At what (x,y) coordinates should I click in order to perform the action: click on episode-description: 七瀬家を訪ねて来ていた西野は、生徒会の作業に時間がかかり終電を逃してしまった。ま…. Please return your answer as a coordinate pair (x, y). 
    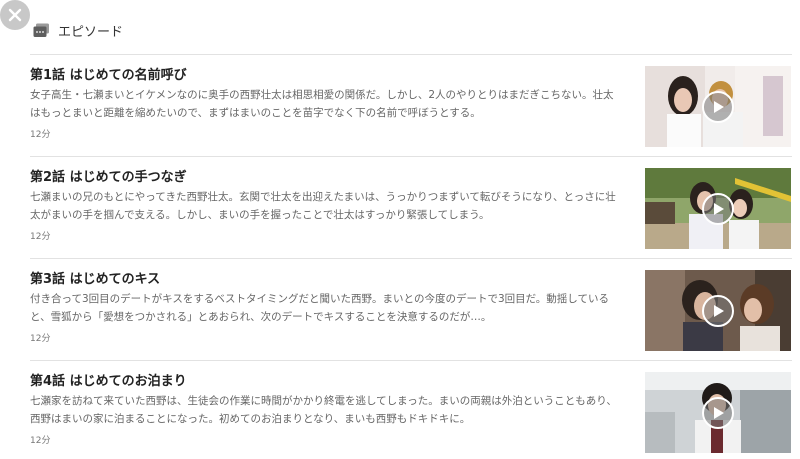
    Looking at the image, I should click on (323, 410).